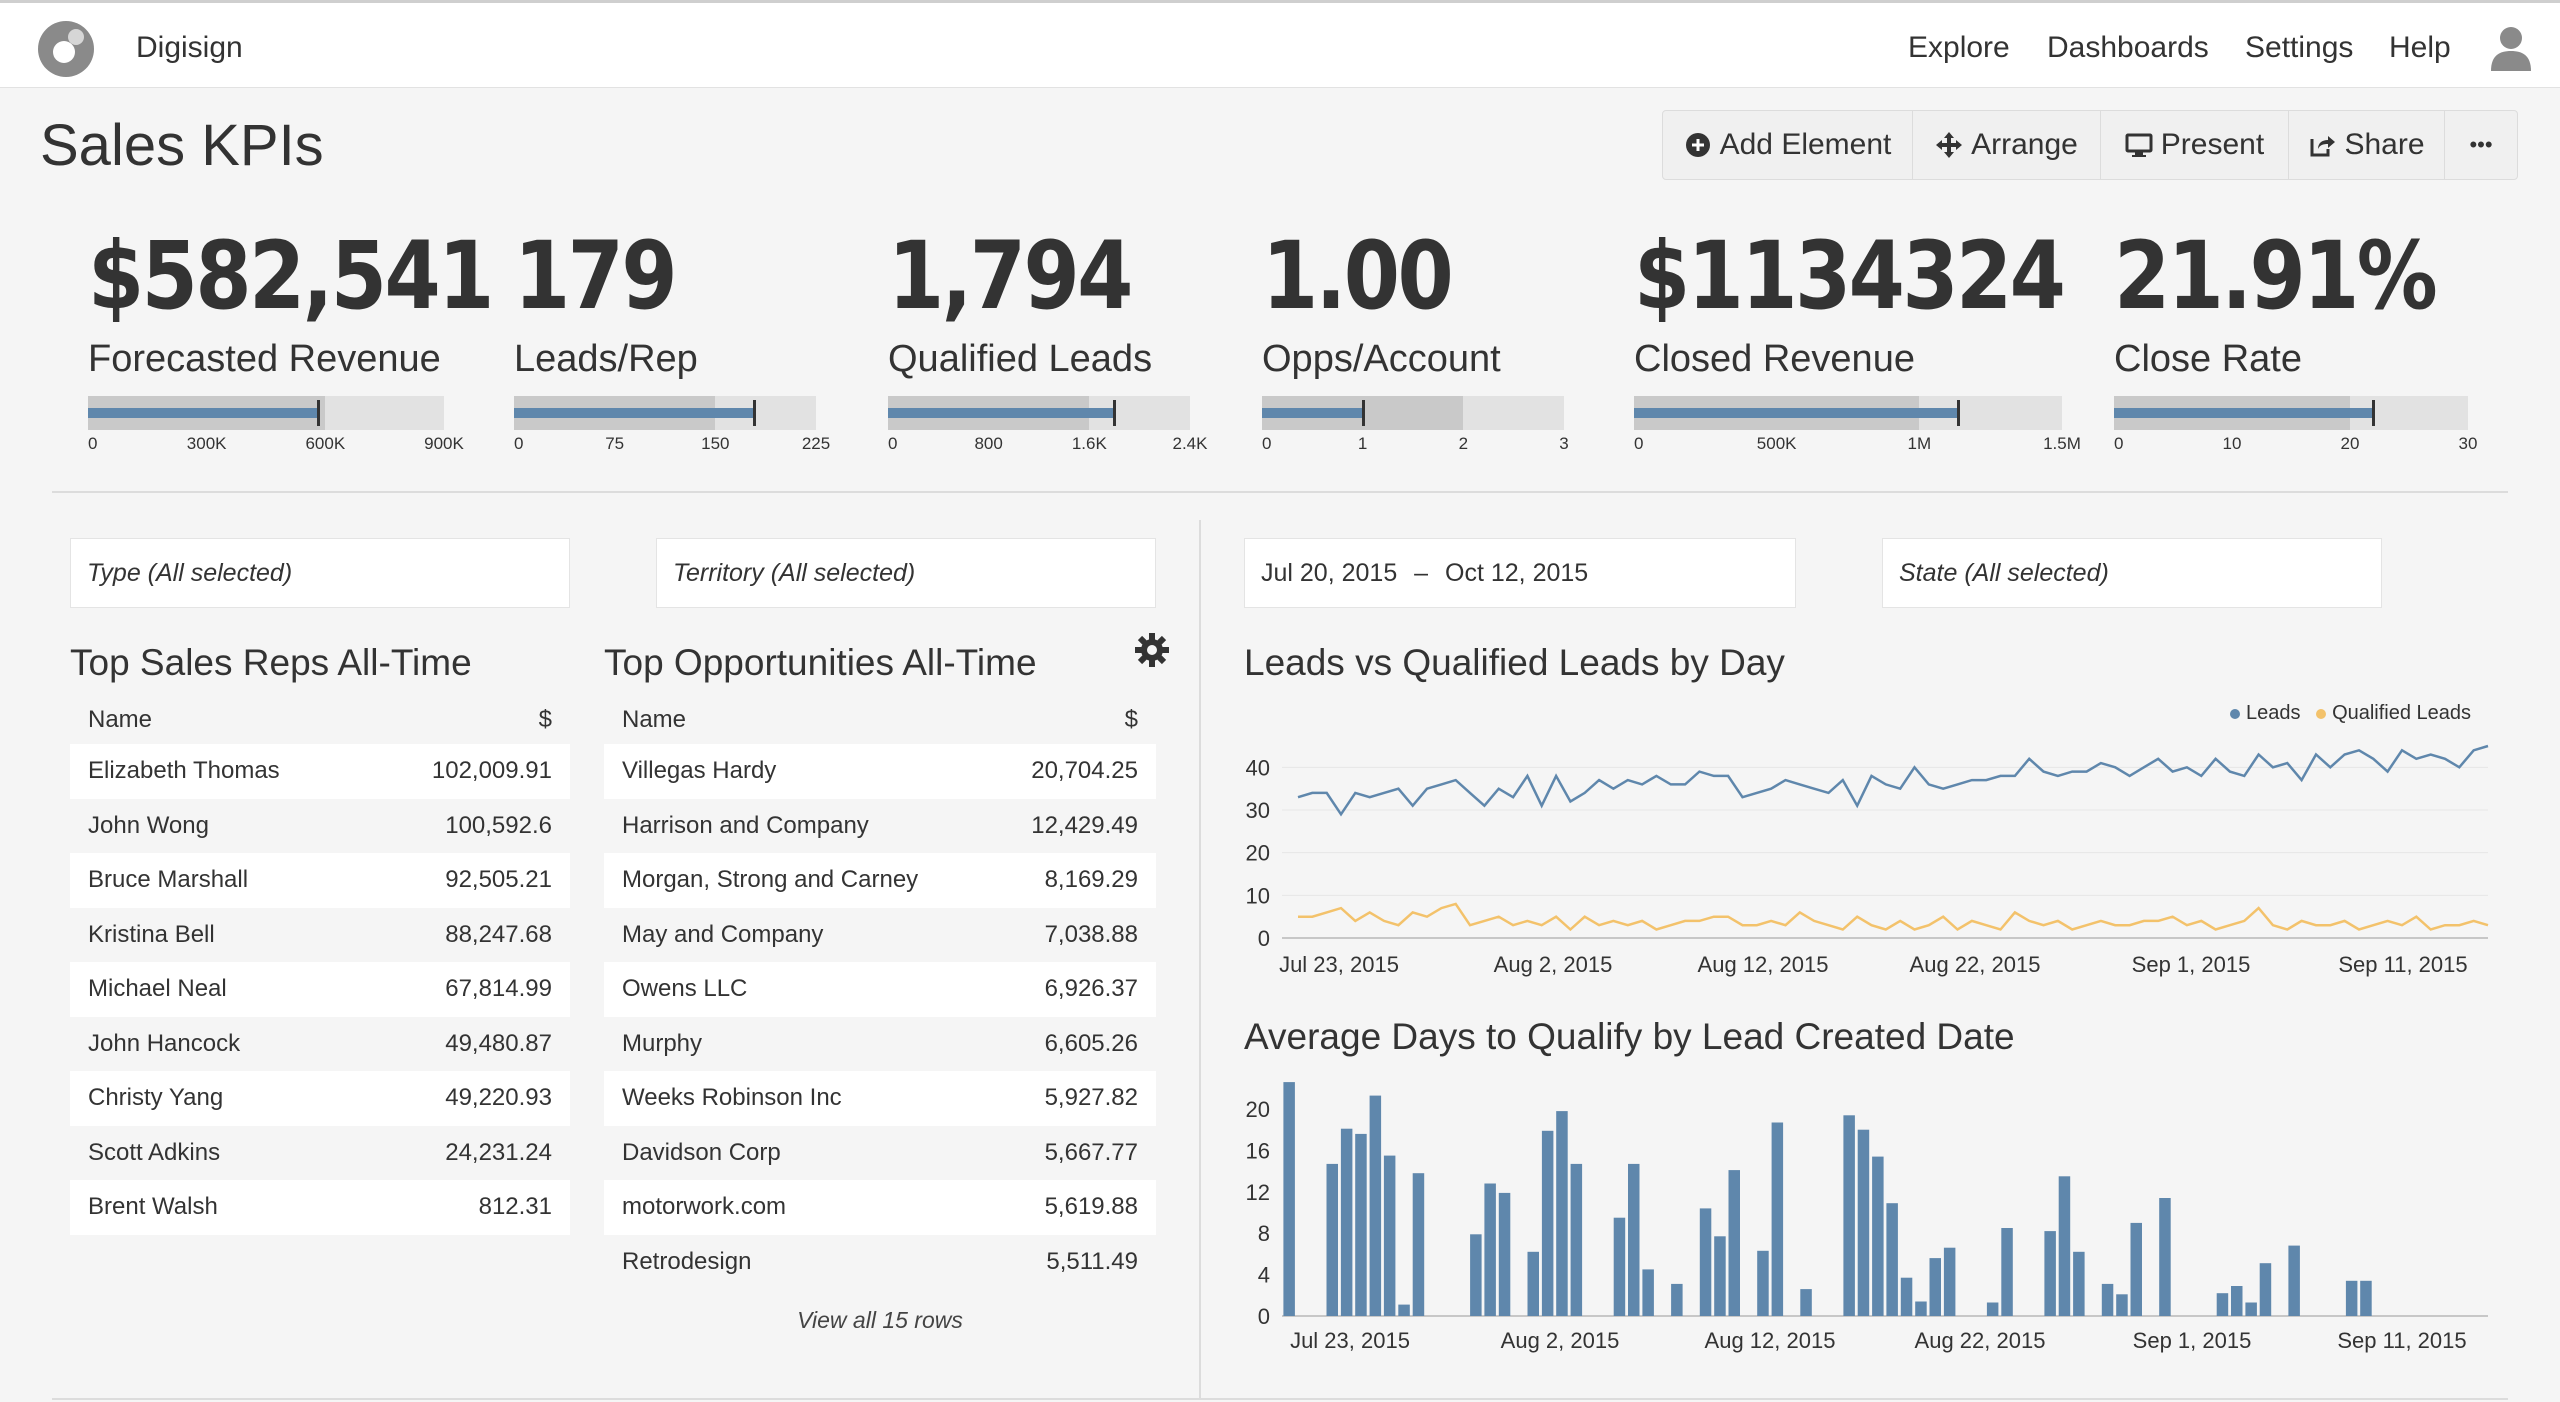  Describe the element at coordinates (320, 825) in the screenshot. I see `table-row: John Wong 100,592.6` at that location.